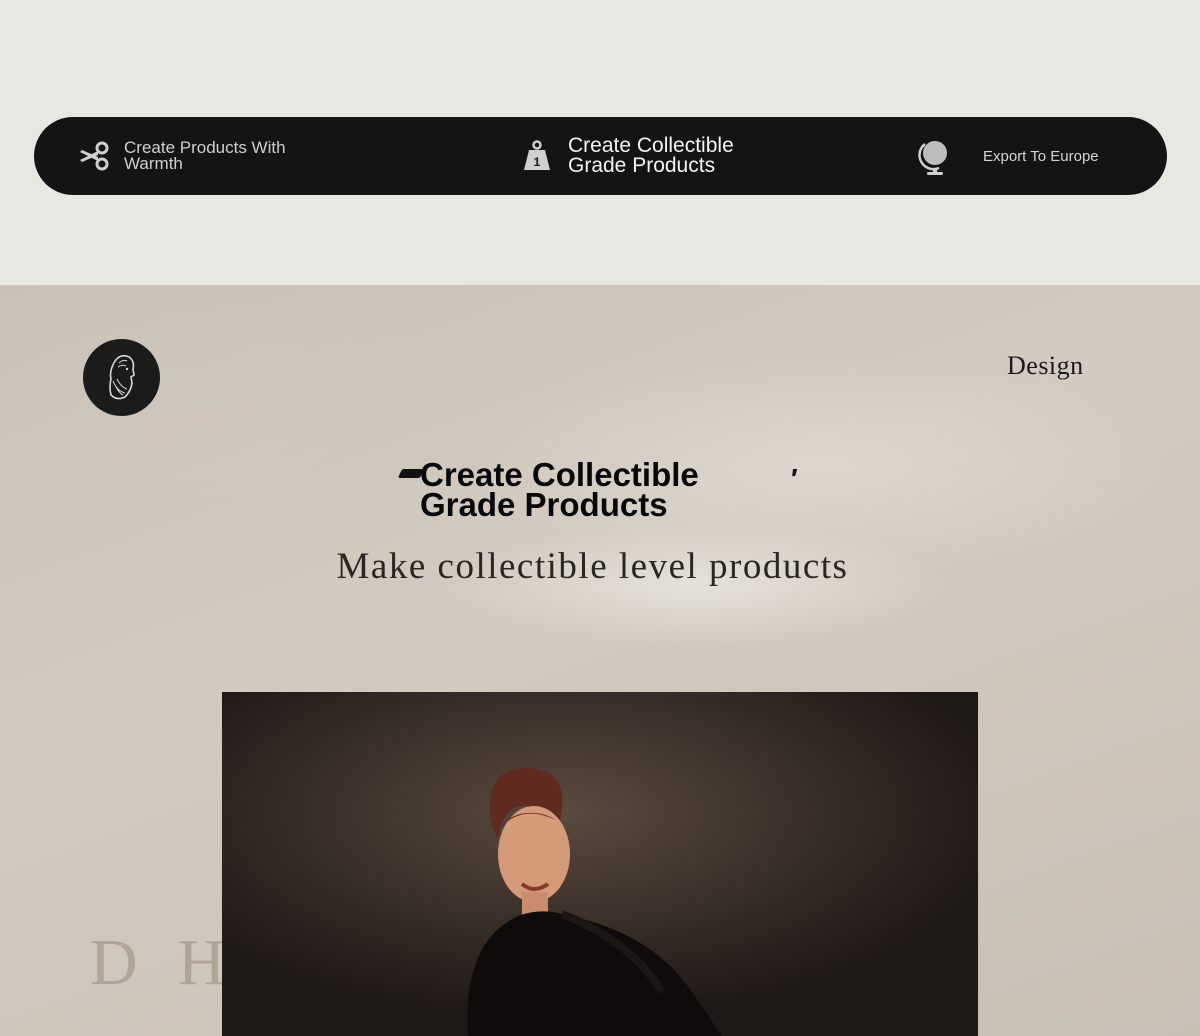  I want to click on bearded-face-icon, so click(121, 376).